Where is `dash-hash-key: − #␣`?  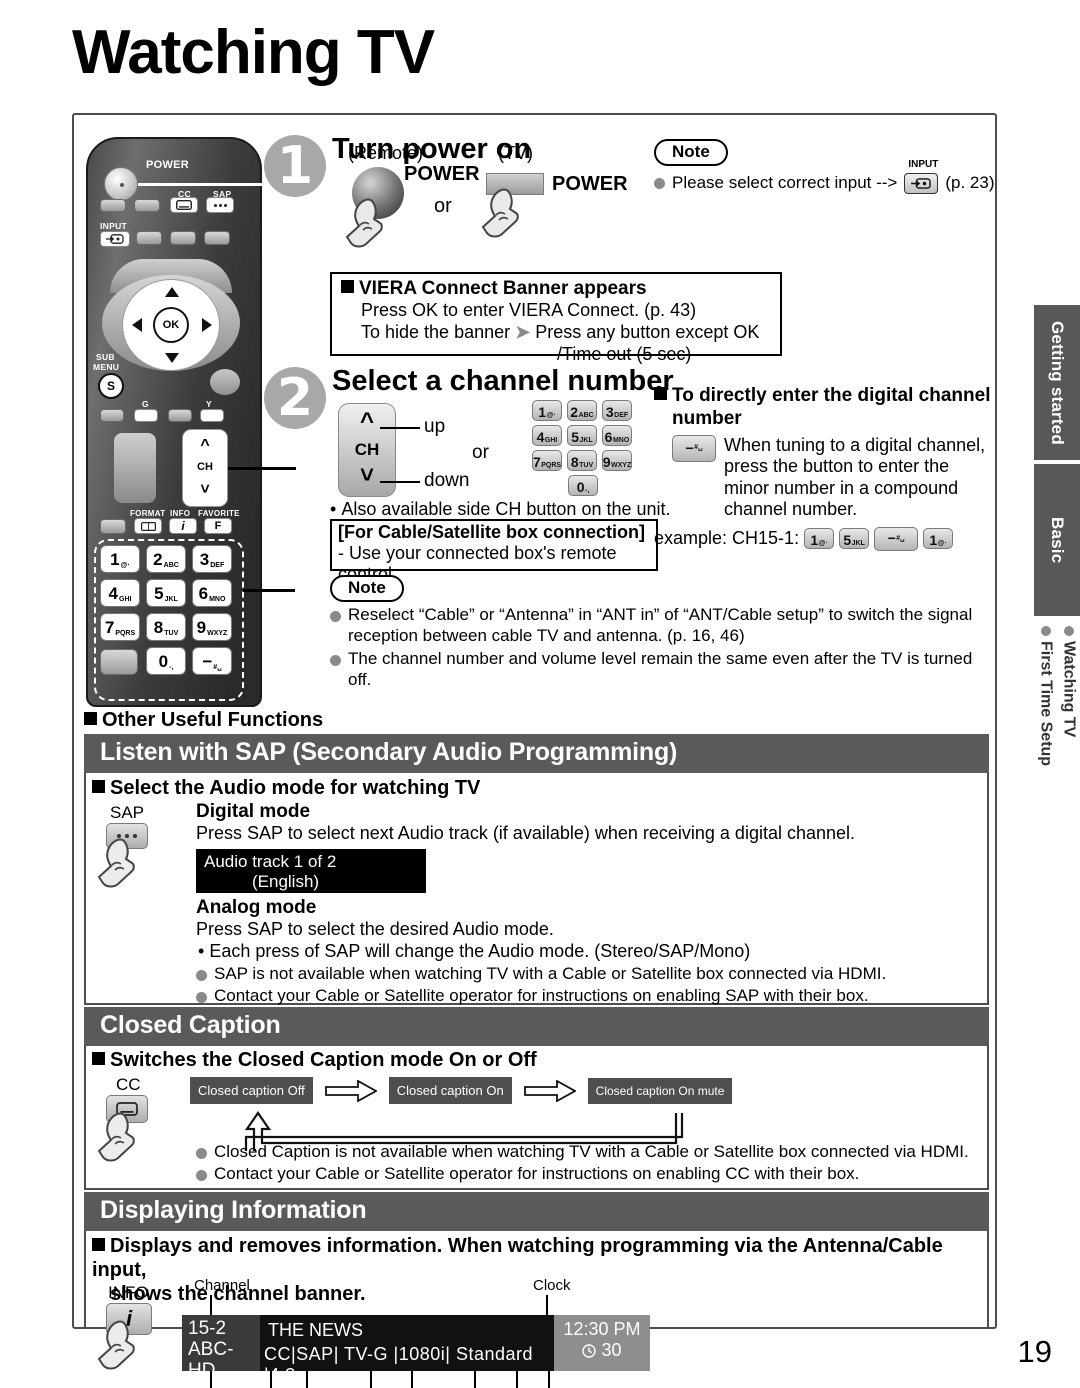
dash-hash-key: − #␣ is located at coordinates (694, 448).